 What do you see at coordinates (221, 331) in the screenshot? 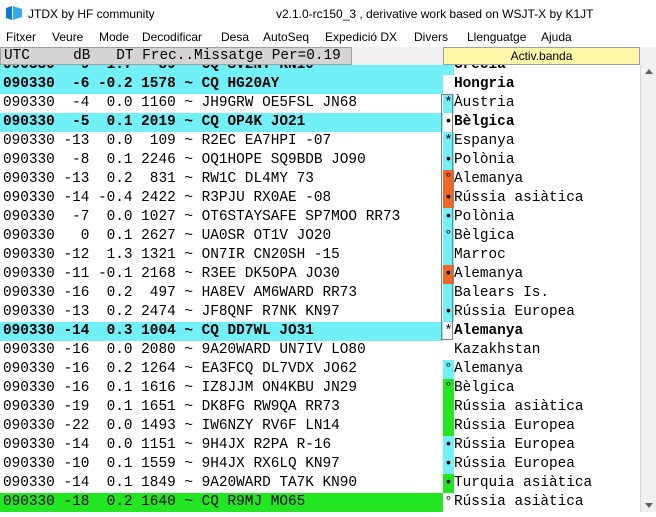
I see `decode-message: 090330 -14 0.3 1004 ~ CQ DD7WL JO31` at bounding box center [221, 331].